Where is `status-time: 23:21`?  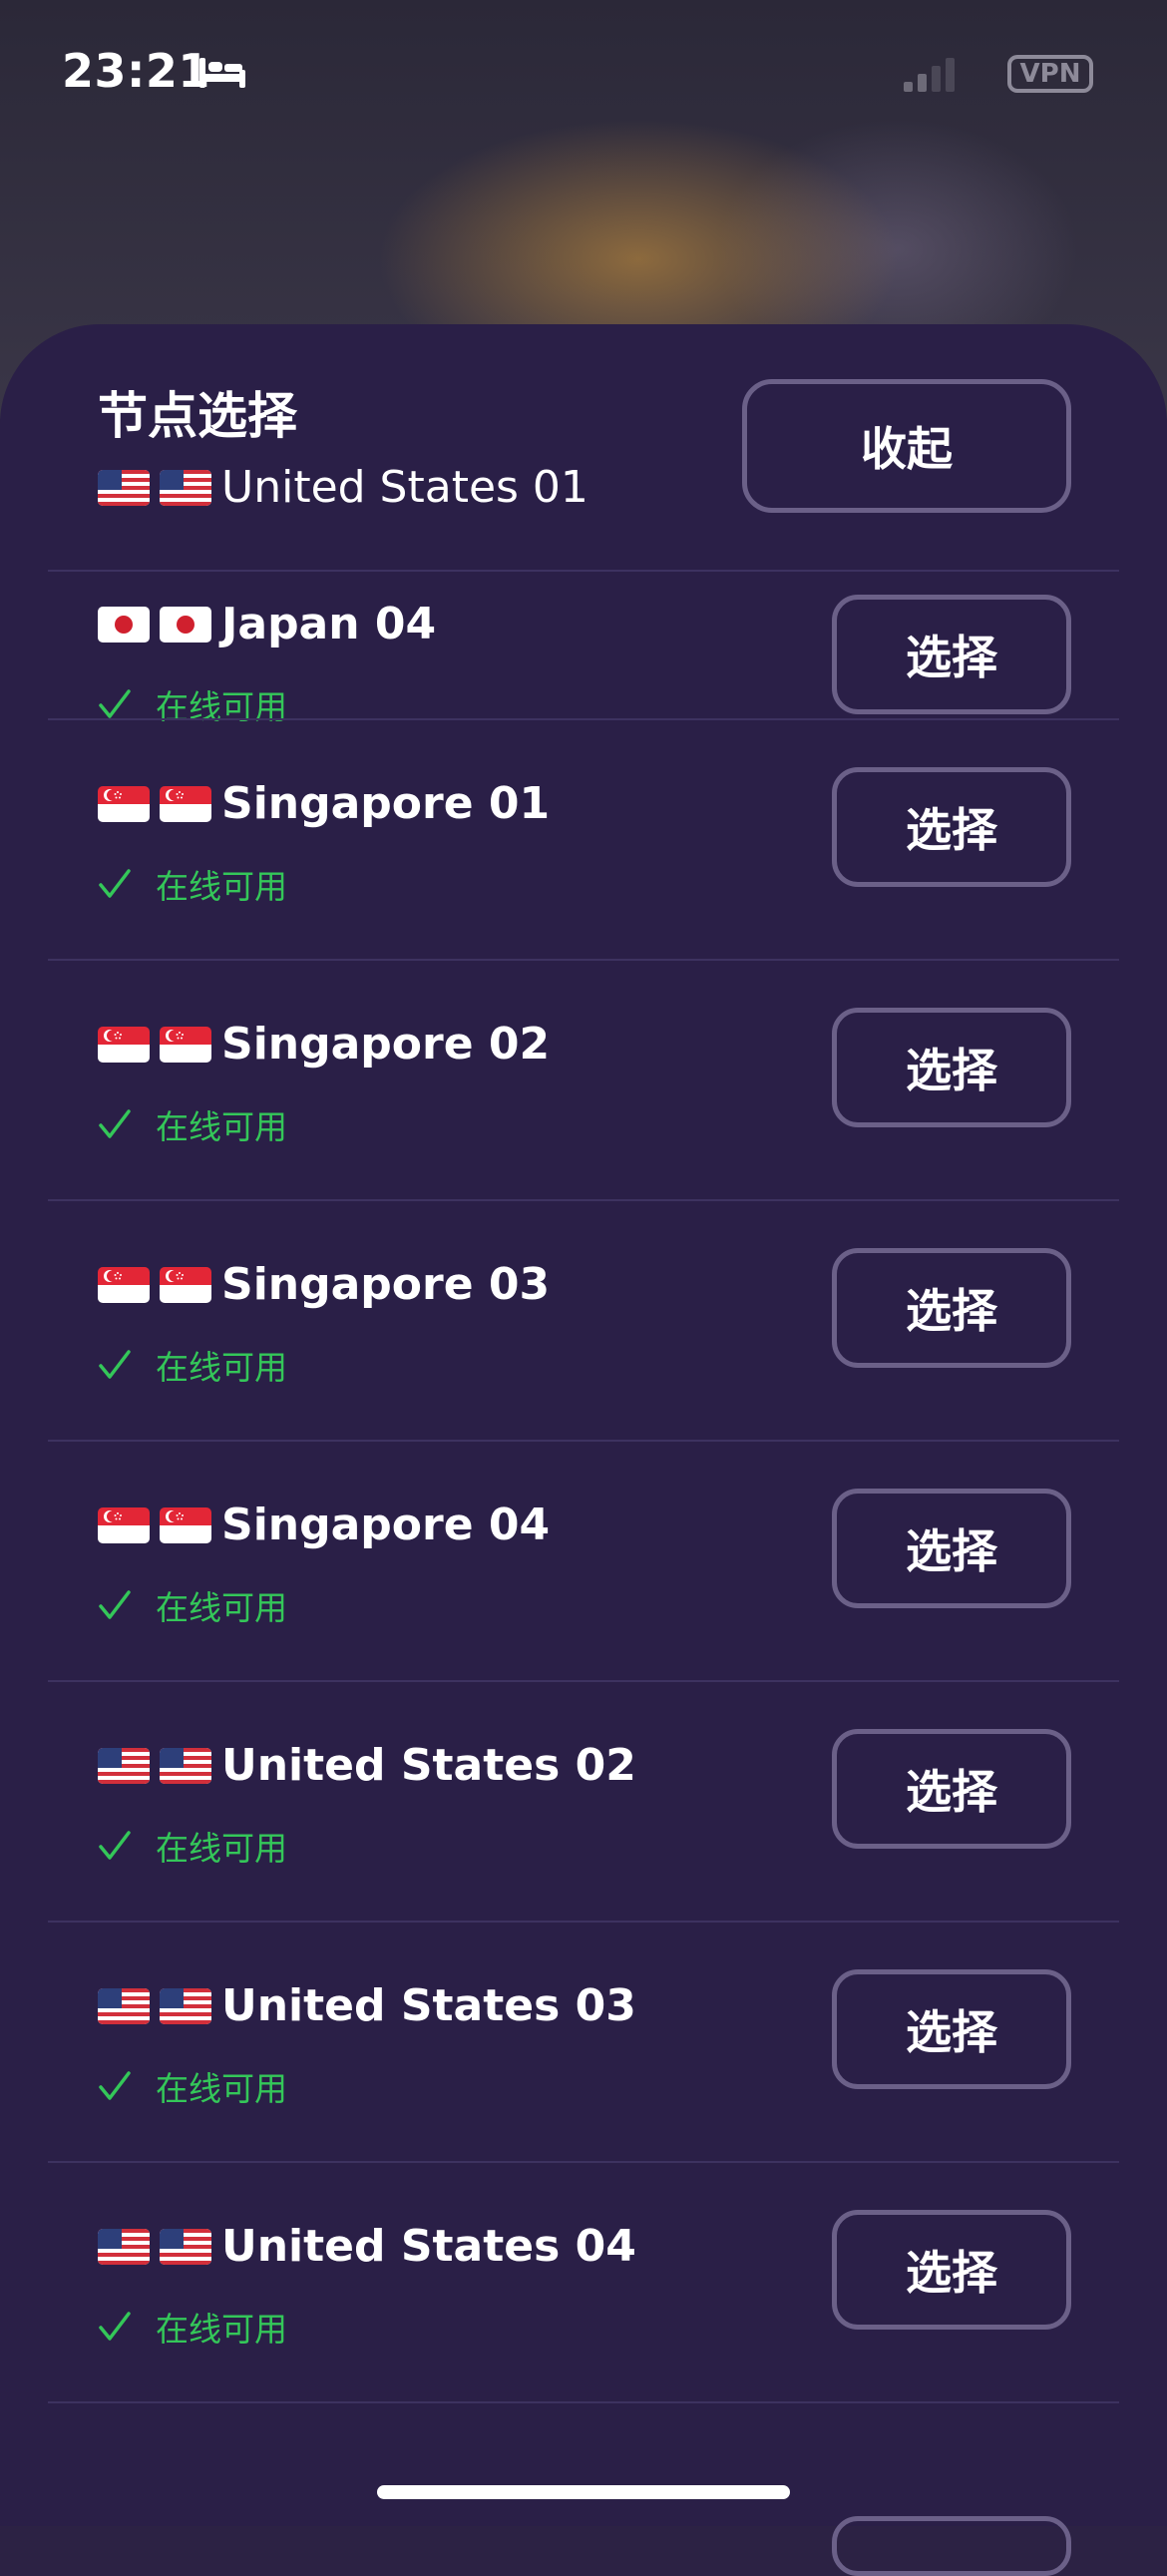
status-time: 23:21 is located at coordinates (136, 71).